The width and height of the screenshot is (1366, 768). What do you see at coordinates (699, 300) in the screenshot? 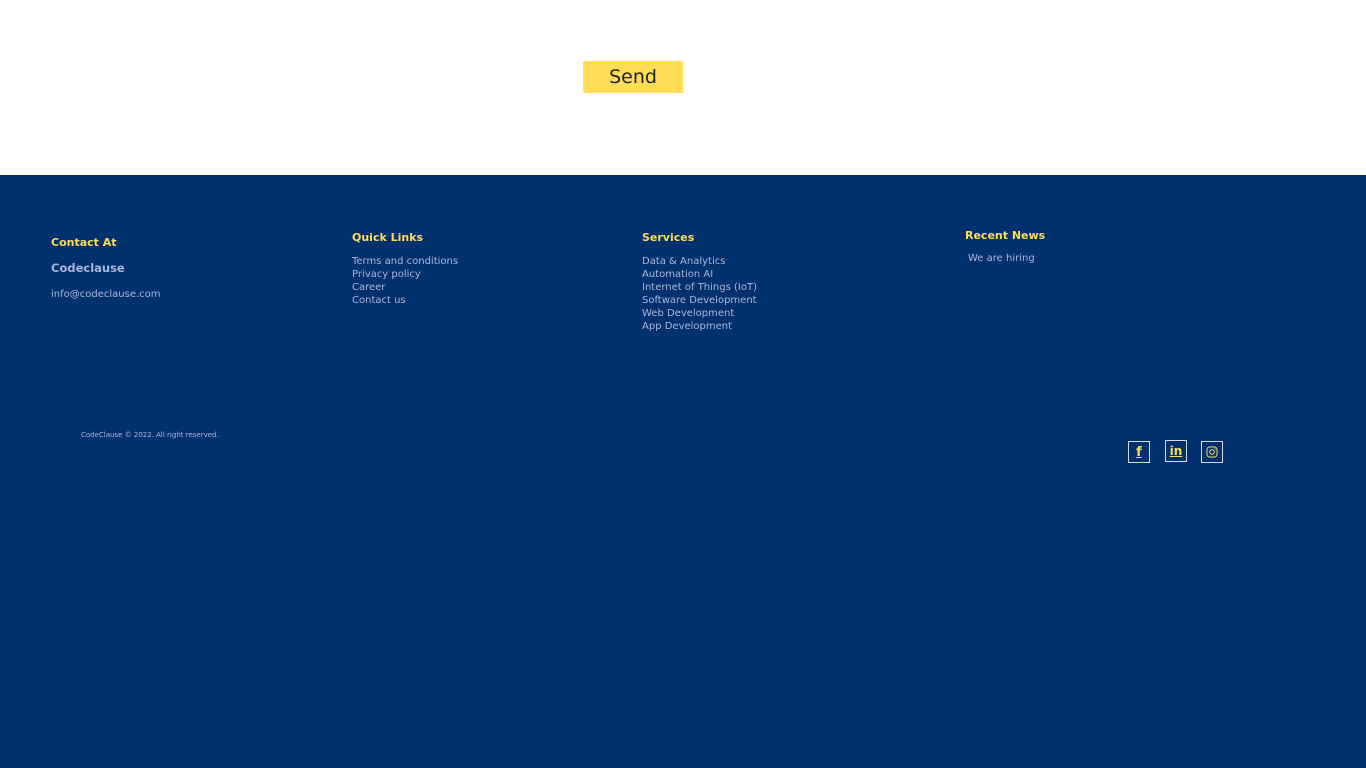
I see `service-link-software-development: Software Development` at bounding box center [699, 300].